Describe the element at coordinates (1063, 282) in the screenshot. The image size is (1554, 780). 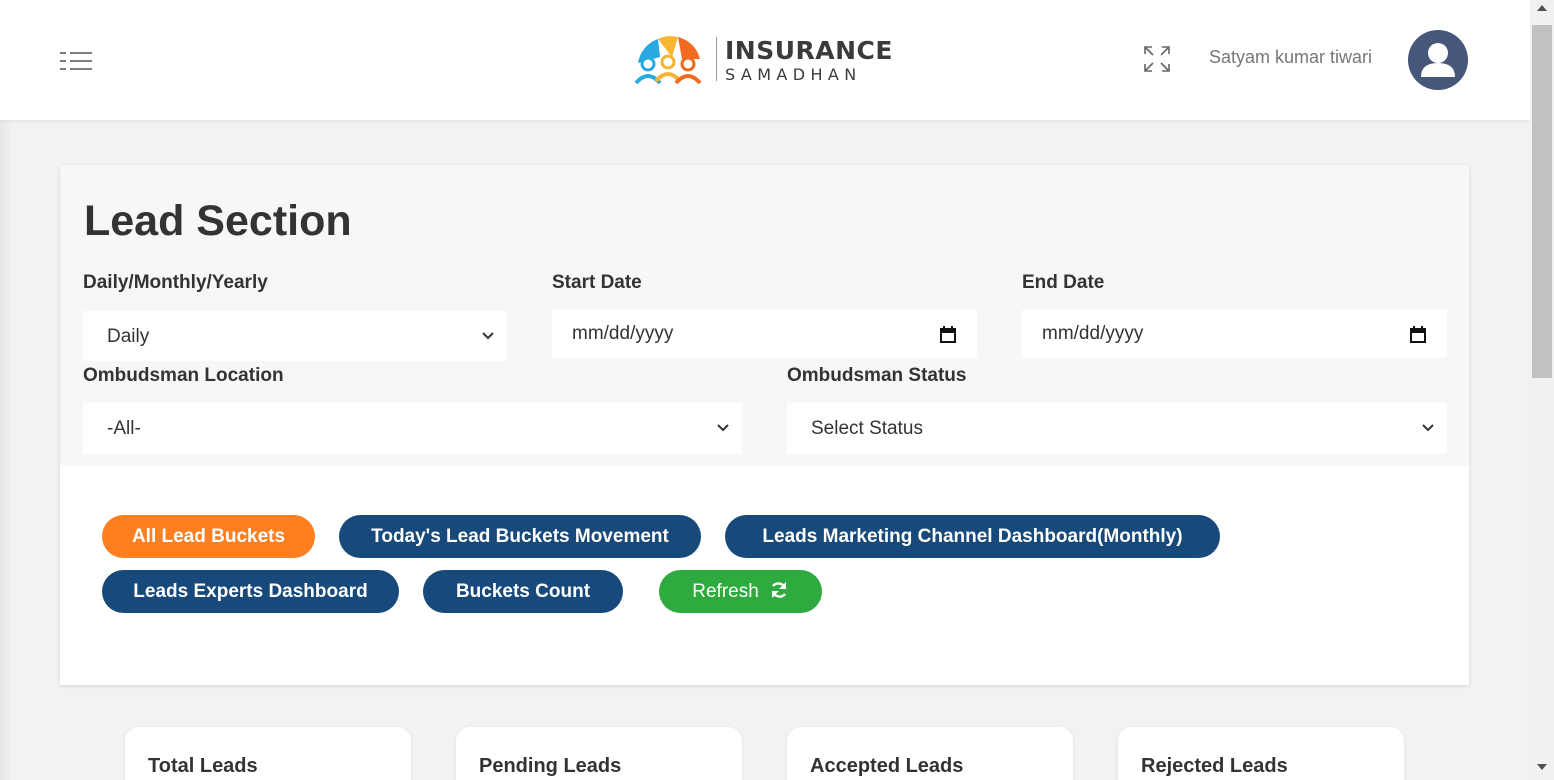
I see `end-date-label: End Date` at that location.